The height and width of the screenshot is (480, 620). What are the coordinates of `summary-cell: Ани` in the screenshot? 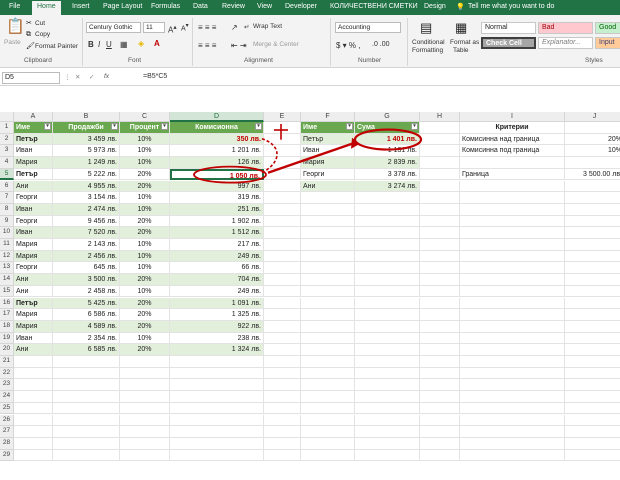 It's located at (328, 186).